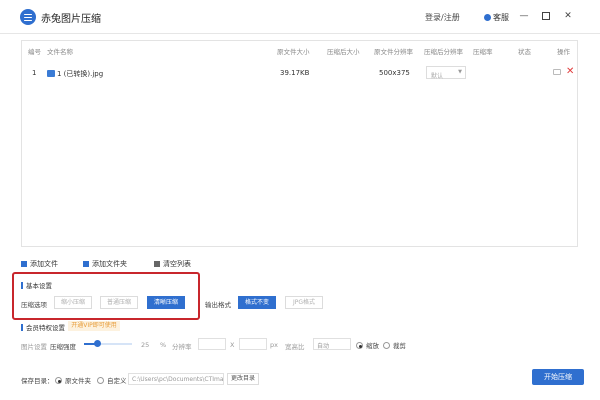 The image size is (600, 400). What do you see at coordinates (73, 380) in the screenshot?
I see `original-folder-radio: 原文件夹` at bounding box center [73, 380].